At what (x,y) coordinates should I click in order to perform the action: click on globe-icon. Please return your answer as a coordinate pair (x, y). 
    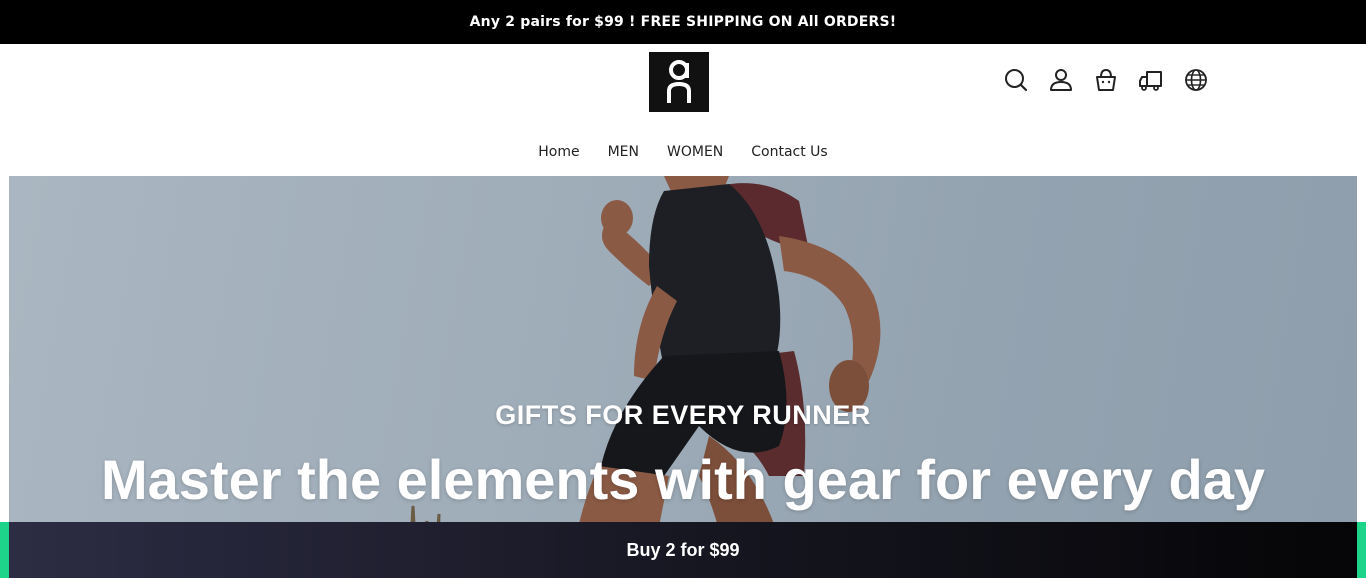
    Looking at the image, I should click on (1196, 80).